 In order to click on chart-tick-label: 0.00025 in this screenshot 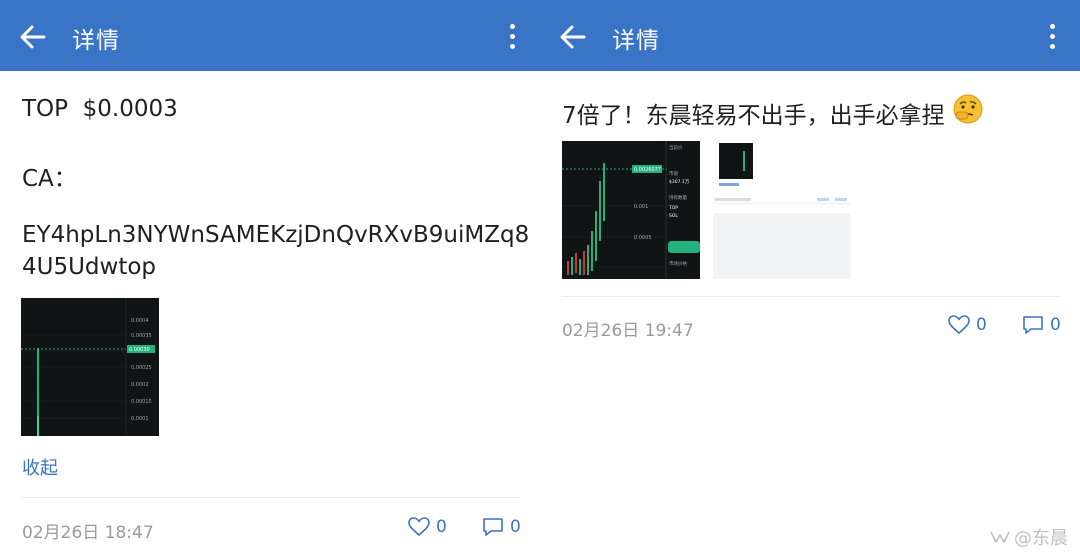, I will do `click(141, 368)`.